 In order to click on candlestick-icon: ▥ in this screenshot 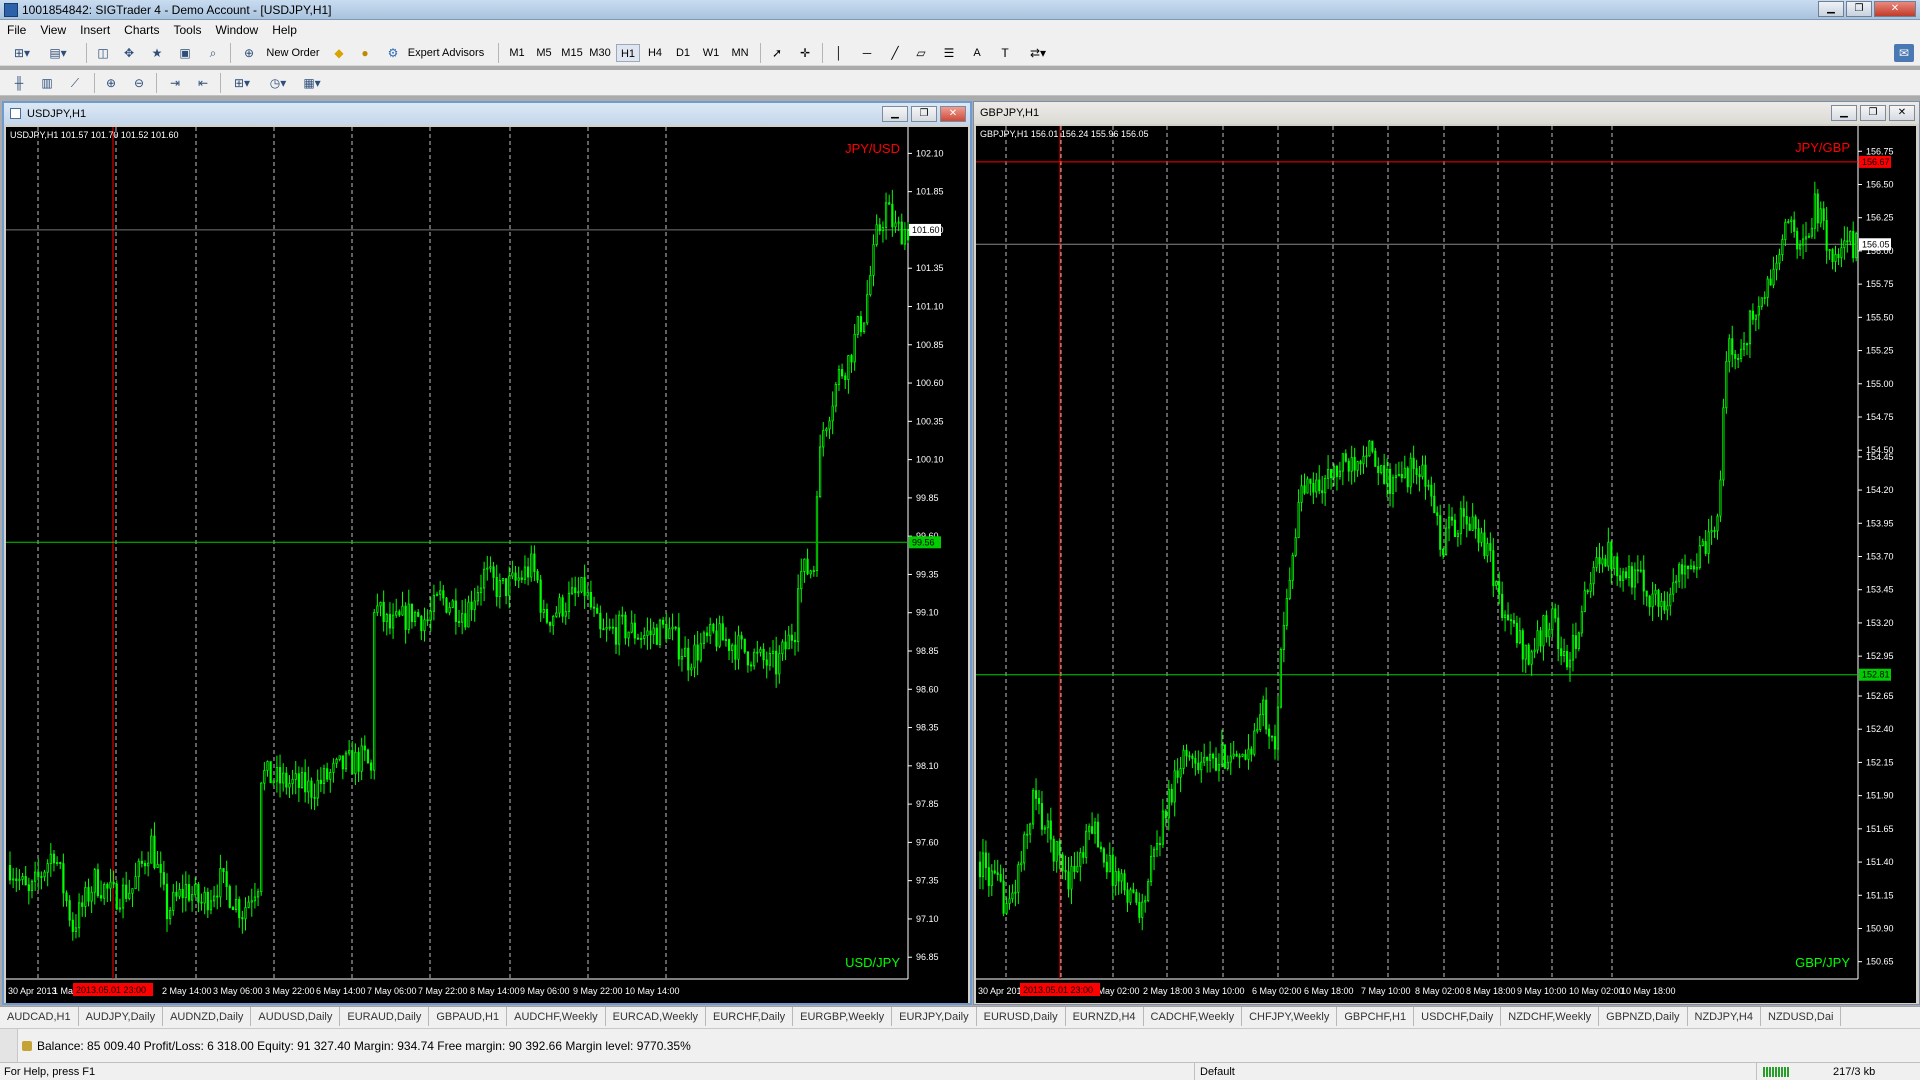, I will do `click(47, 83)`.